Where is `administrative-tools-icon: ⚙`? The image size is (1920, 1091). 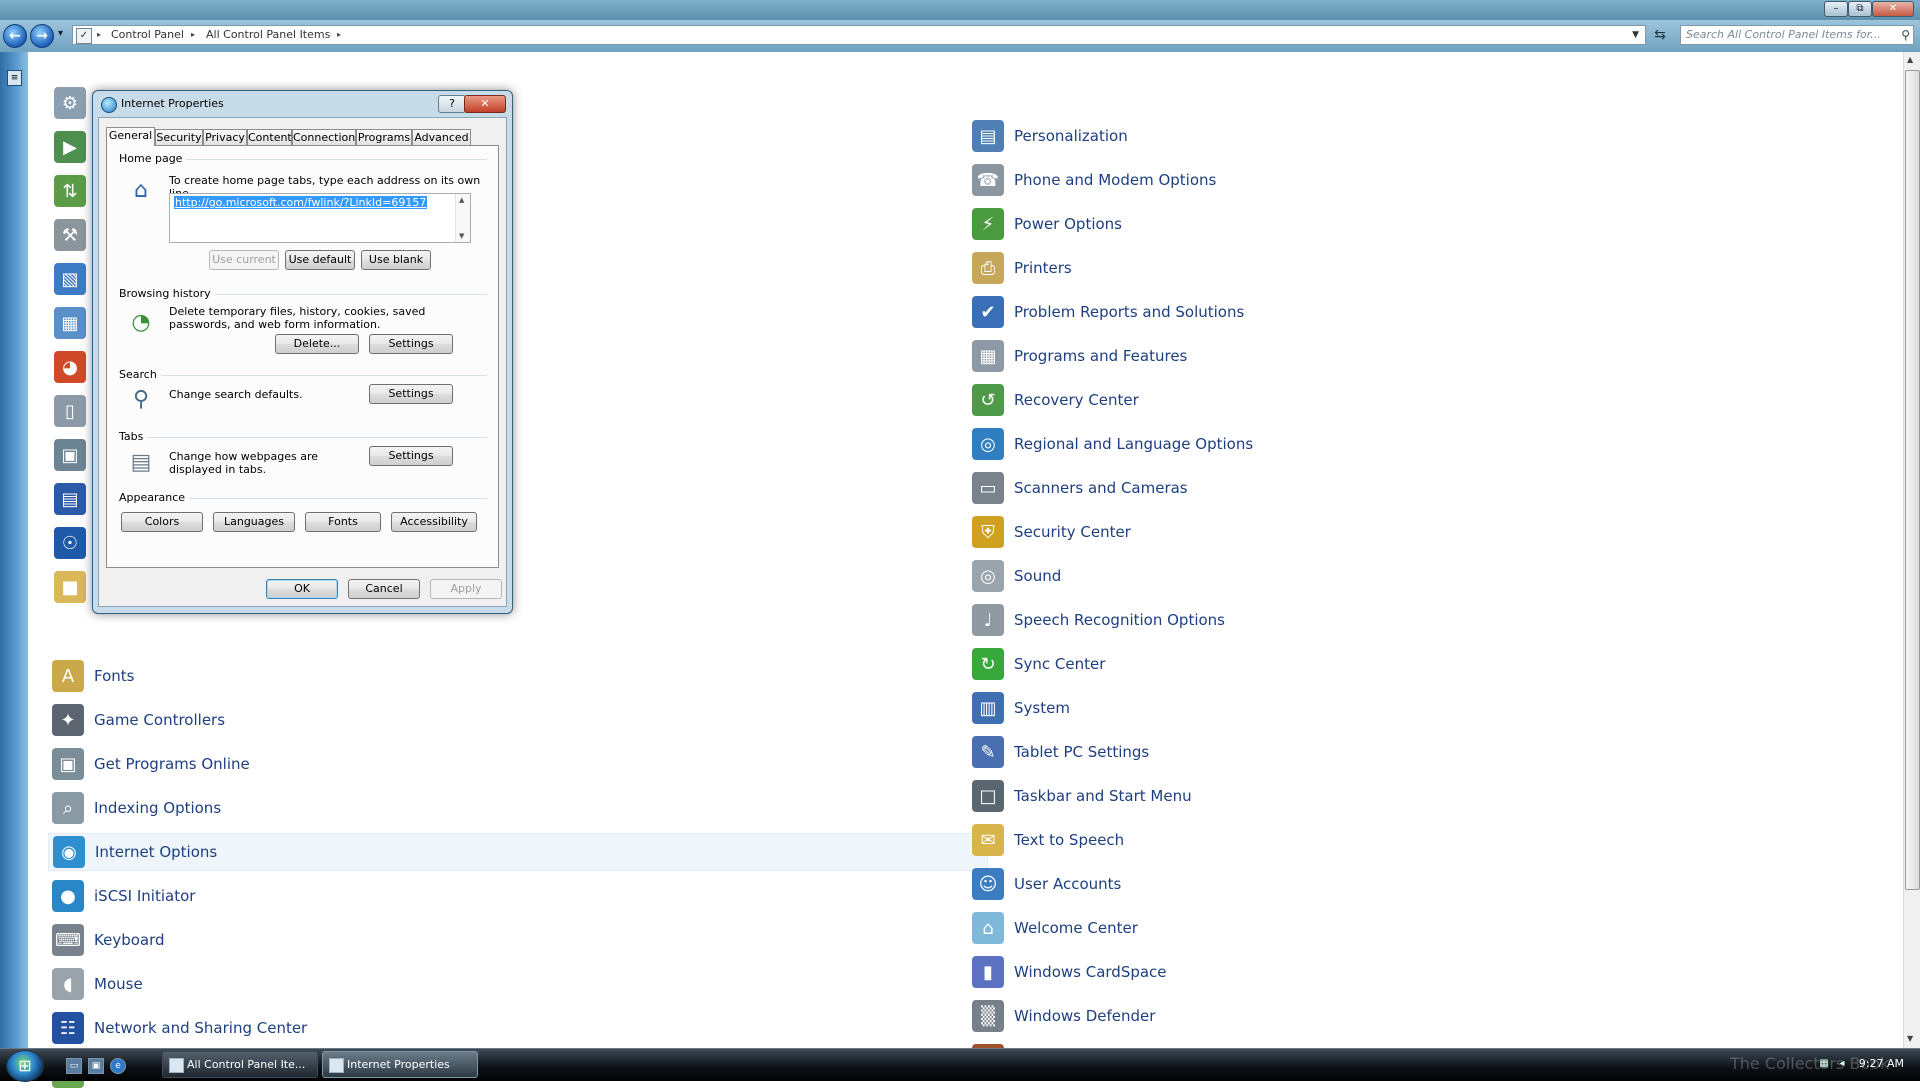 administrative-tools-icon: ⚙ is located at coordinates (70, 103).